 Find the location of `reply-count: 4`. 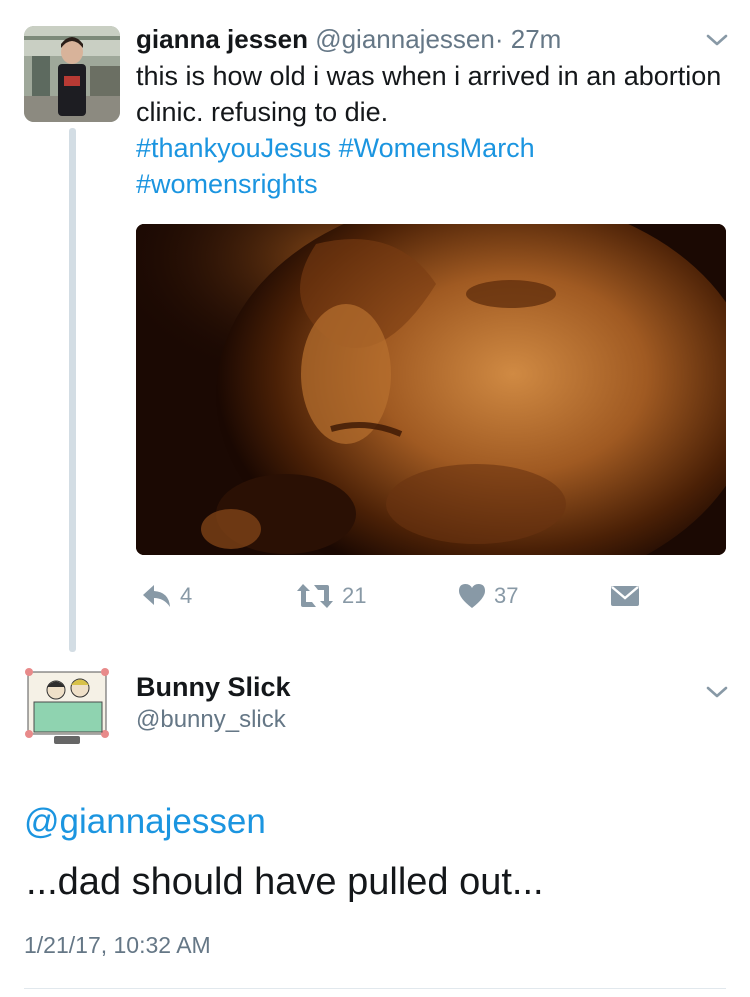

reply-count: 4 is located at coordinates (186, 595).